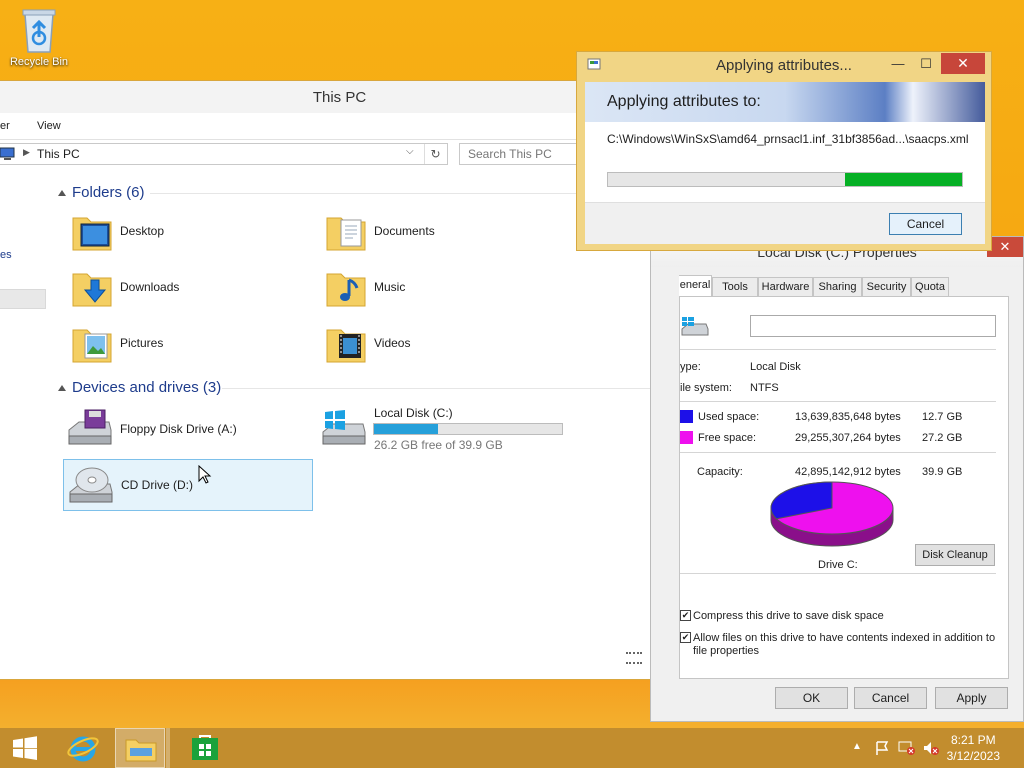 This screenshot has height=768, width=1024. I want to click on action-center-flag-icon, so click(882, 748).